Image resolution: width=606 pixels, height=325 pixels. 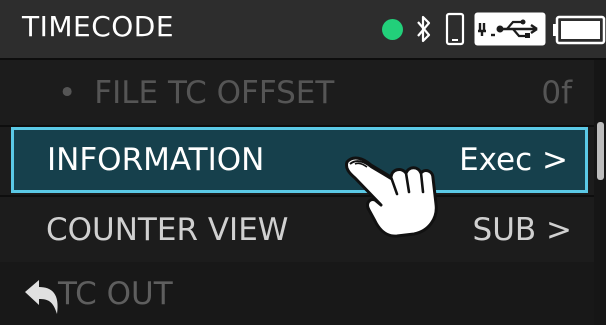 I want to click on menu-item-value: 0f, so click(x=556, y=92).